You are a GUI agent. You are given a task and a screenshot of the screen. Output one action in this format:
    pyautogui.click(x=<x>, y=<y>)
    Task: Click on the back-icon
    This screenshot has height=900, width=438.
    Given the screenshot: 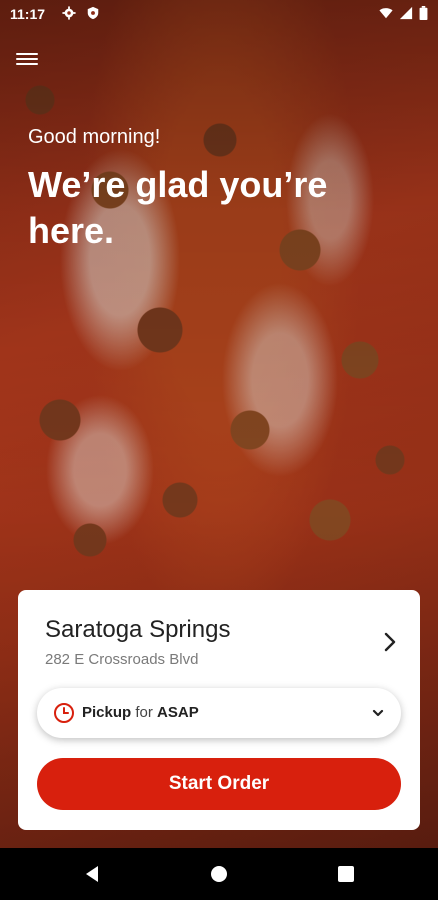 What is the action you would take?
    pyautogui.click(x=92, y=874)
    